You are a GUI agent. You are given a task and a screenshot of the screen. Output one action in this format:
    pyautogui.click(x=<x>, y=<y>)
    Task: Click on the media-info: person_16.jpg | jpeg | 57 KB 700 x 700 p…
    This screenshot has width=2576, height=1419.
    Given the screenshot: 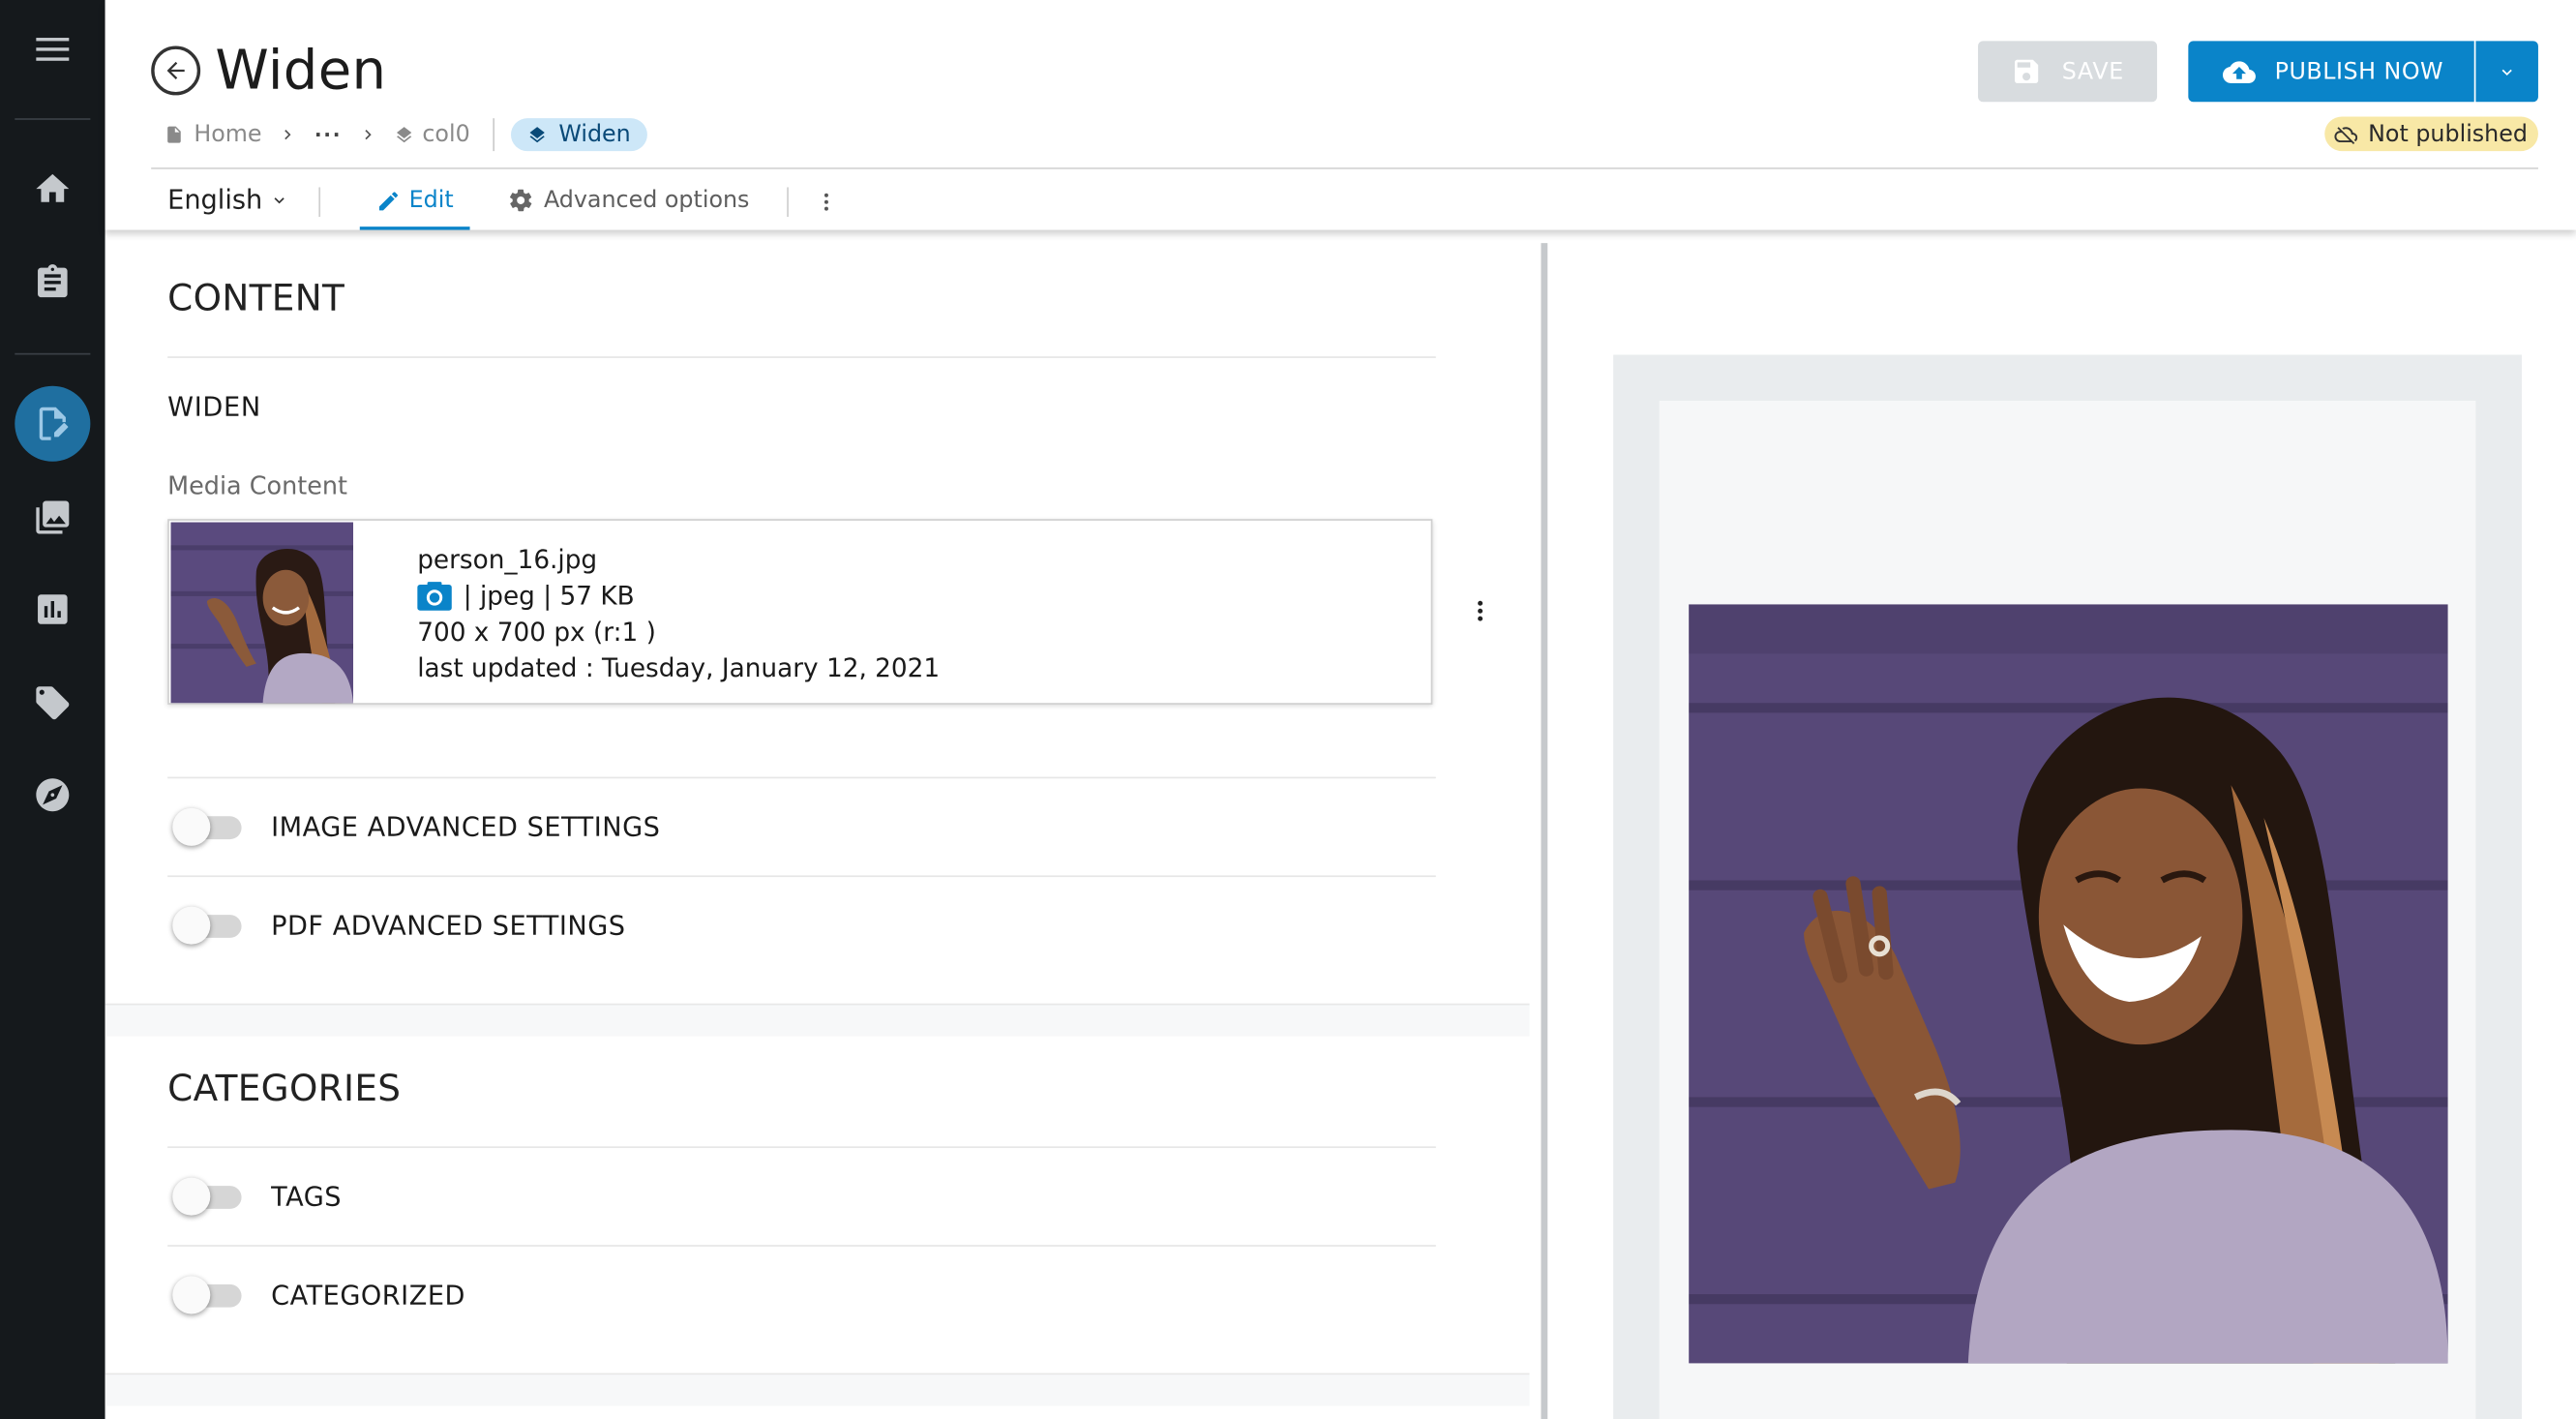 What is the action you would take?
    pyautogui.click(x=678, y=614)
    